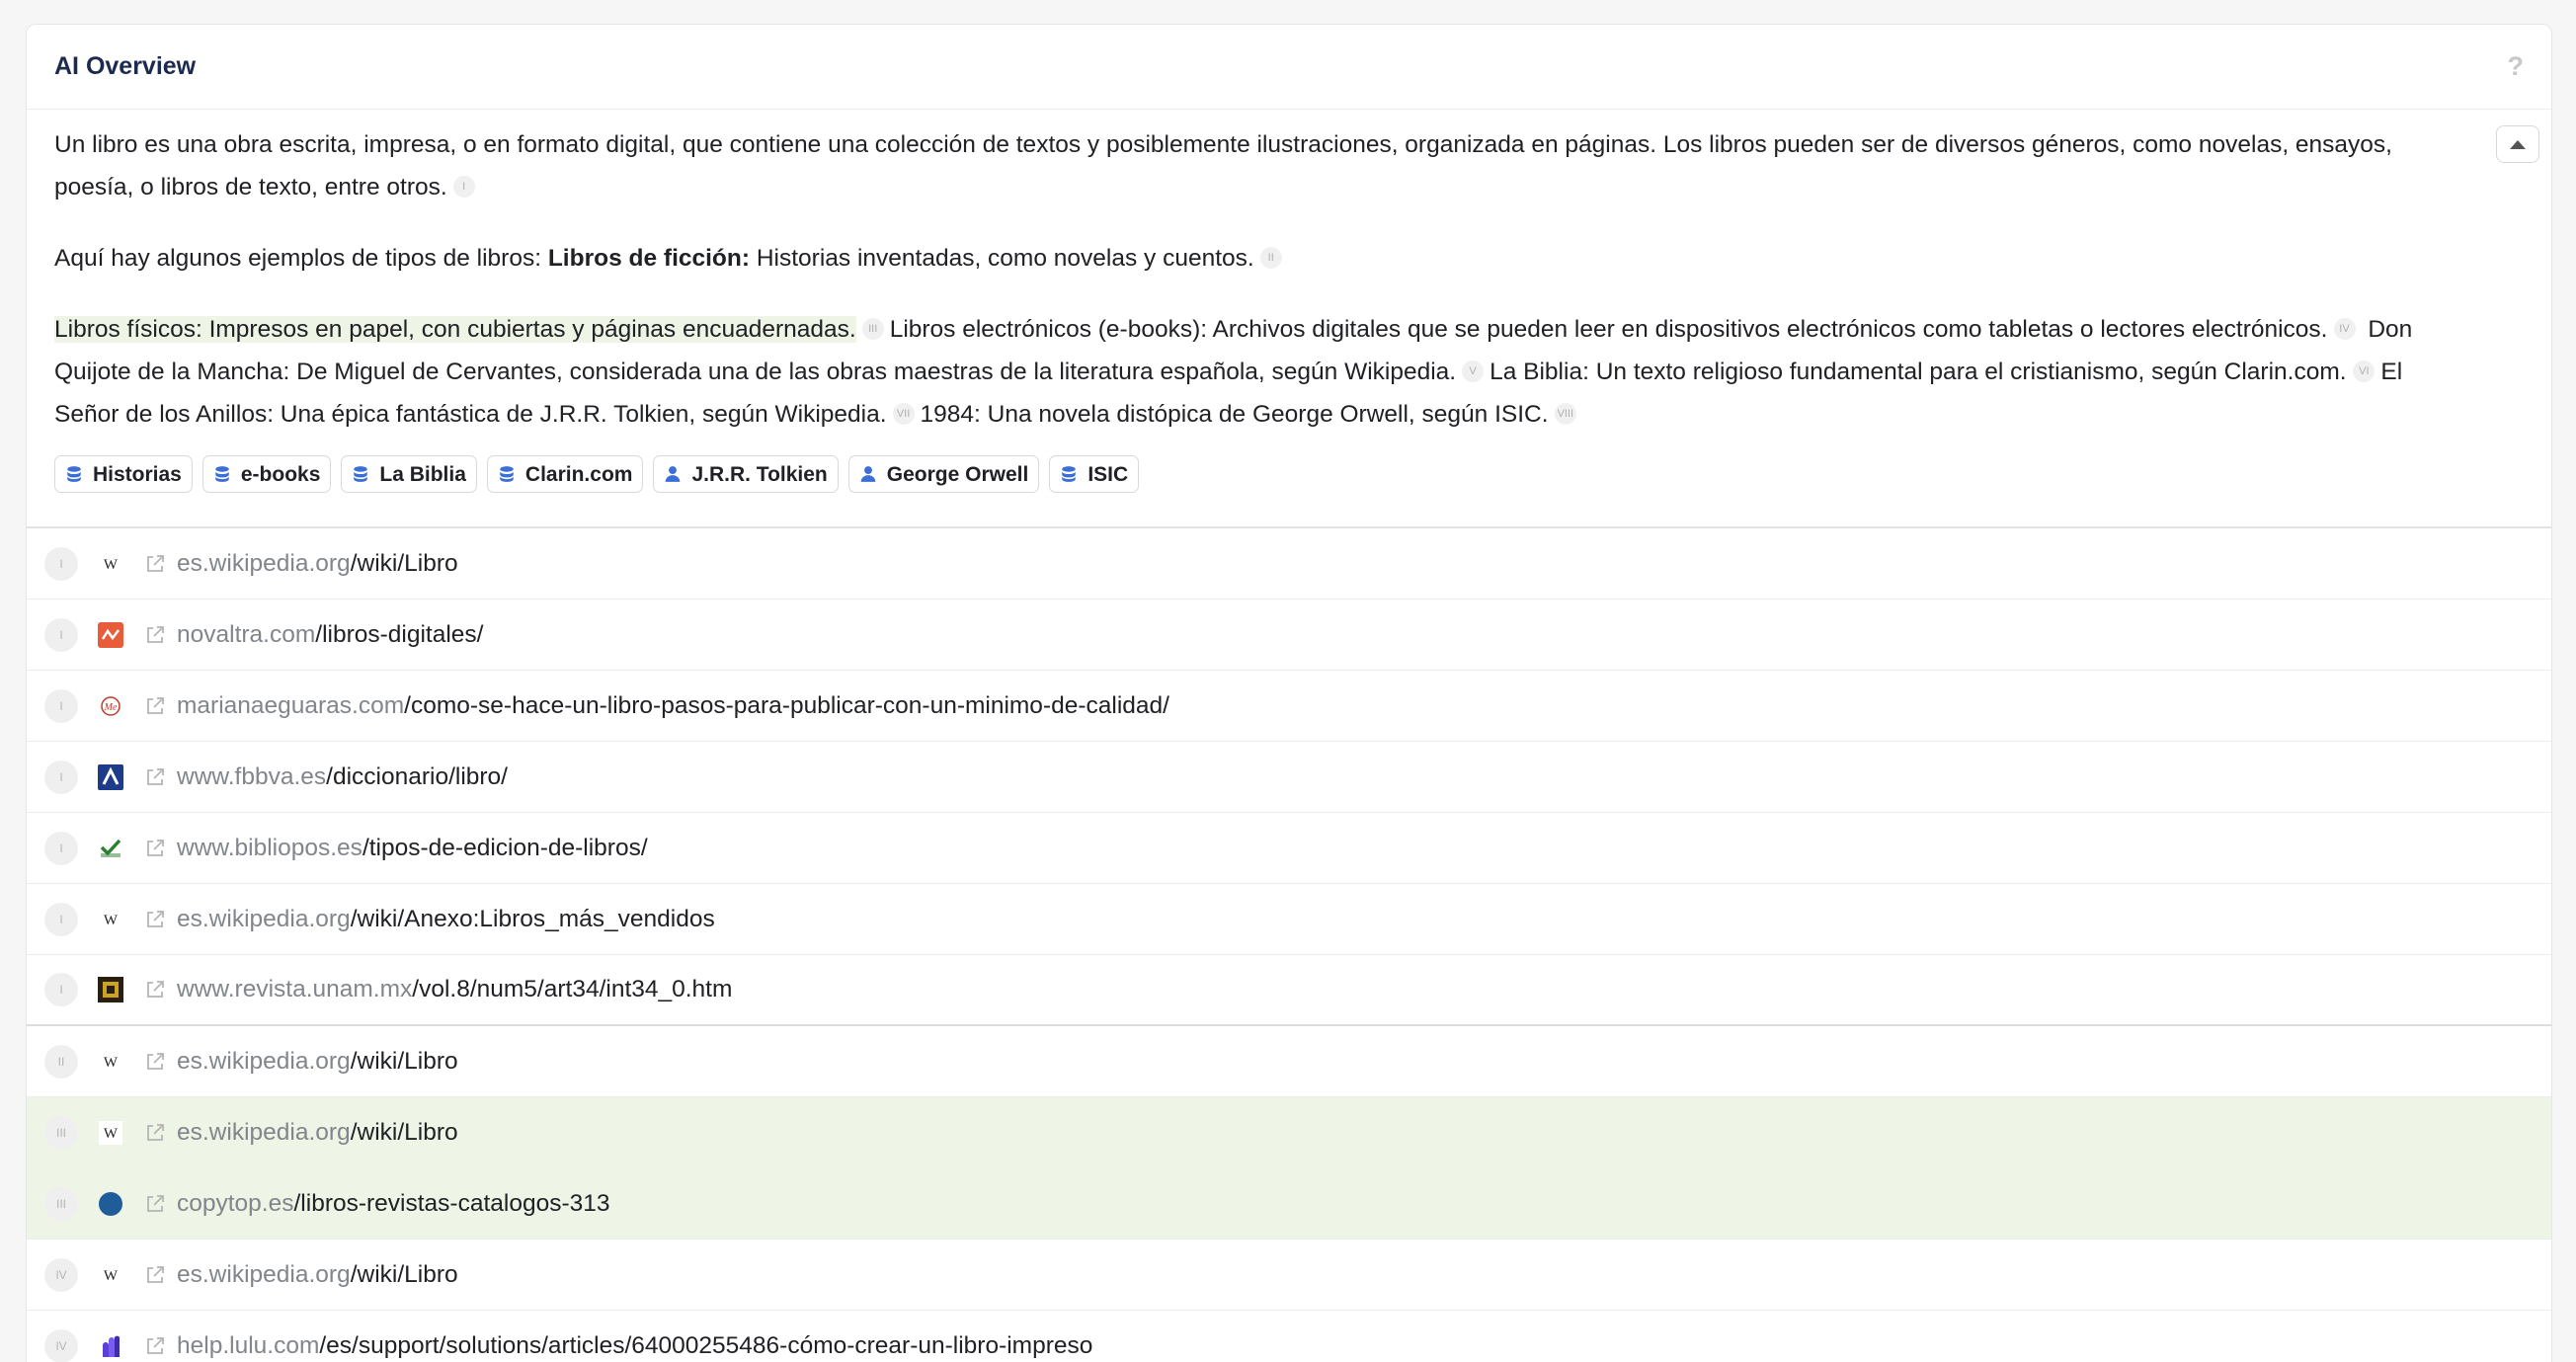  I want to click on svg-text: Me, so click(111, 707).